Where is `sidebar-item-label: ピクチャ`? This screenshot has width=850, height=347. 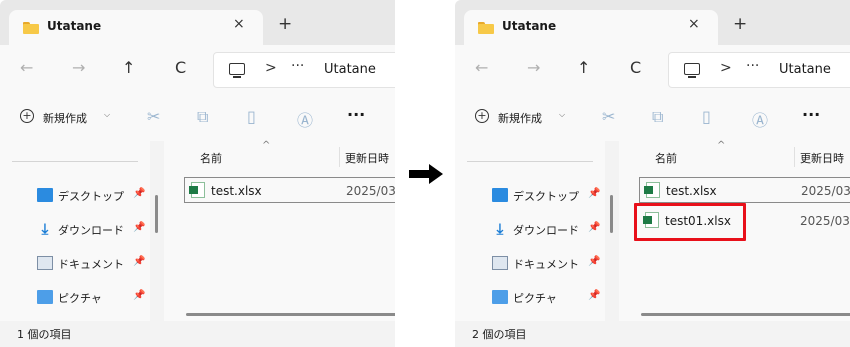
sidebar-item-label: ピクチャ is located at coordinates (535, 298).